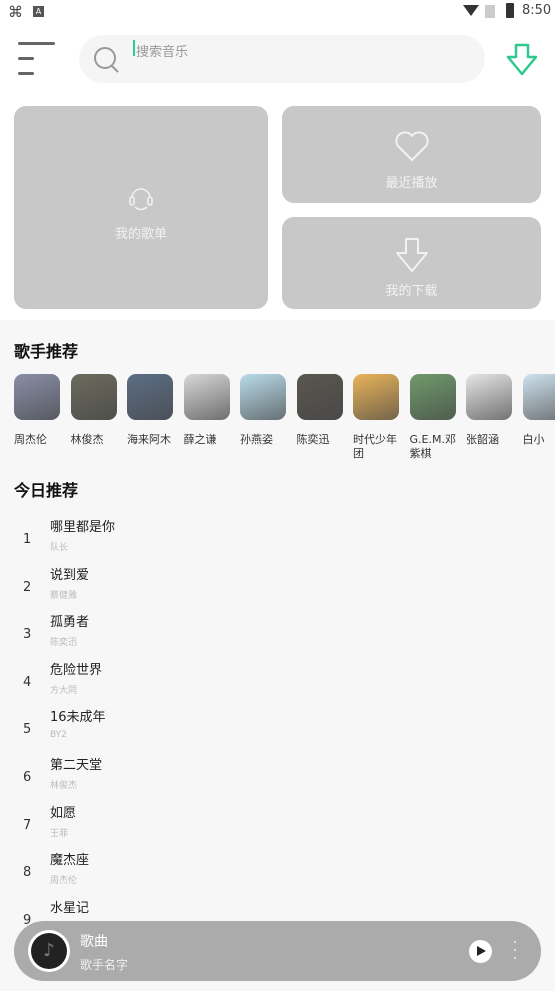 This screenshot has height=991, width=555. I want to click on song-rank: 5, so click(27, 730).